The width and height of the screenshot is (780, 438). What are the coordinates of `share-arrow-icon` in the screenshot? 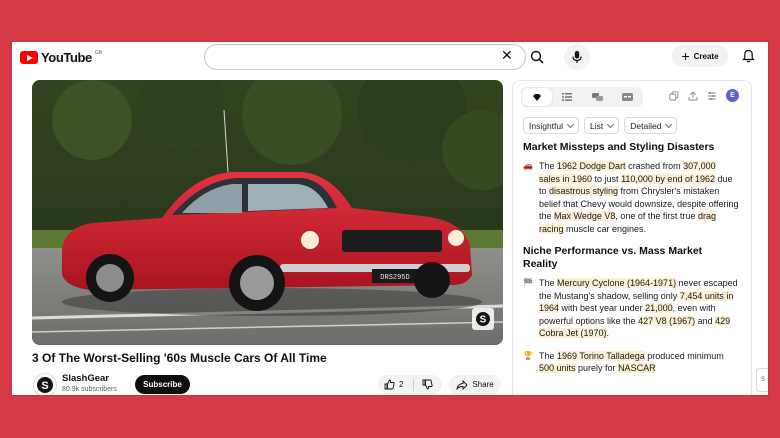 It's located at (462, 384).